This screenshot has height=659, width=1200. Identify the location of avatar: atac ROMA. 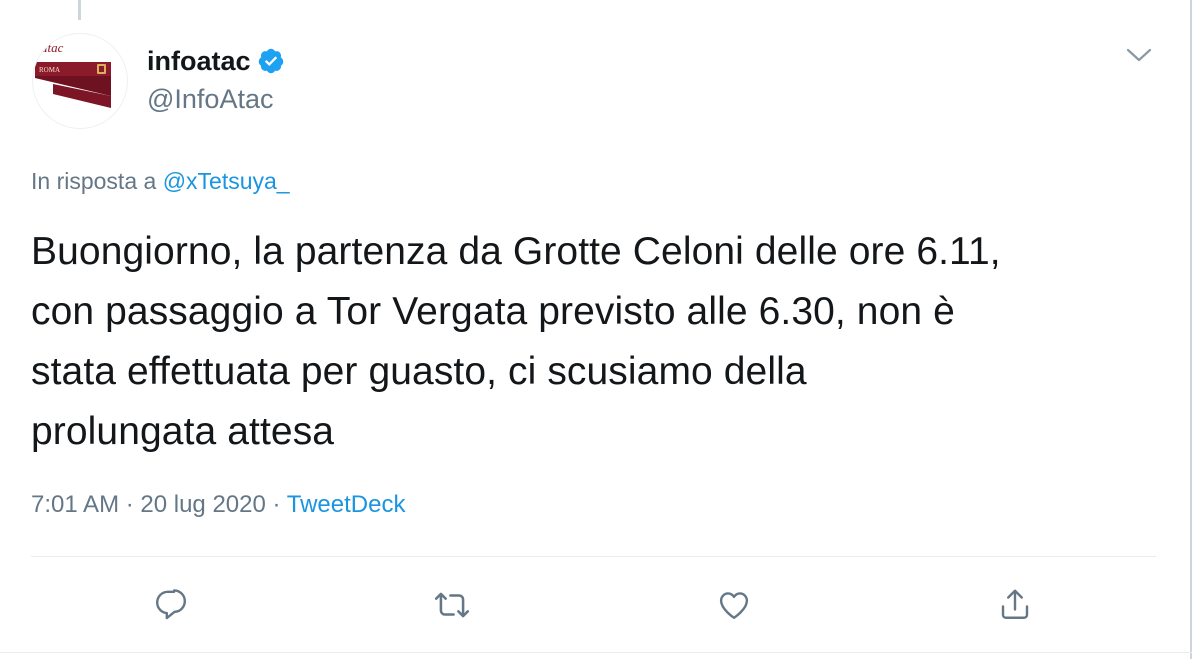
(80, 81).